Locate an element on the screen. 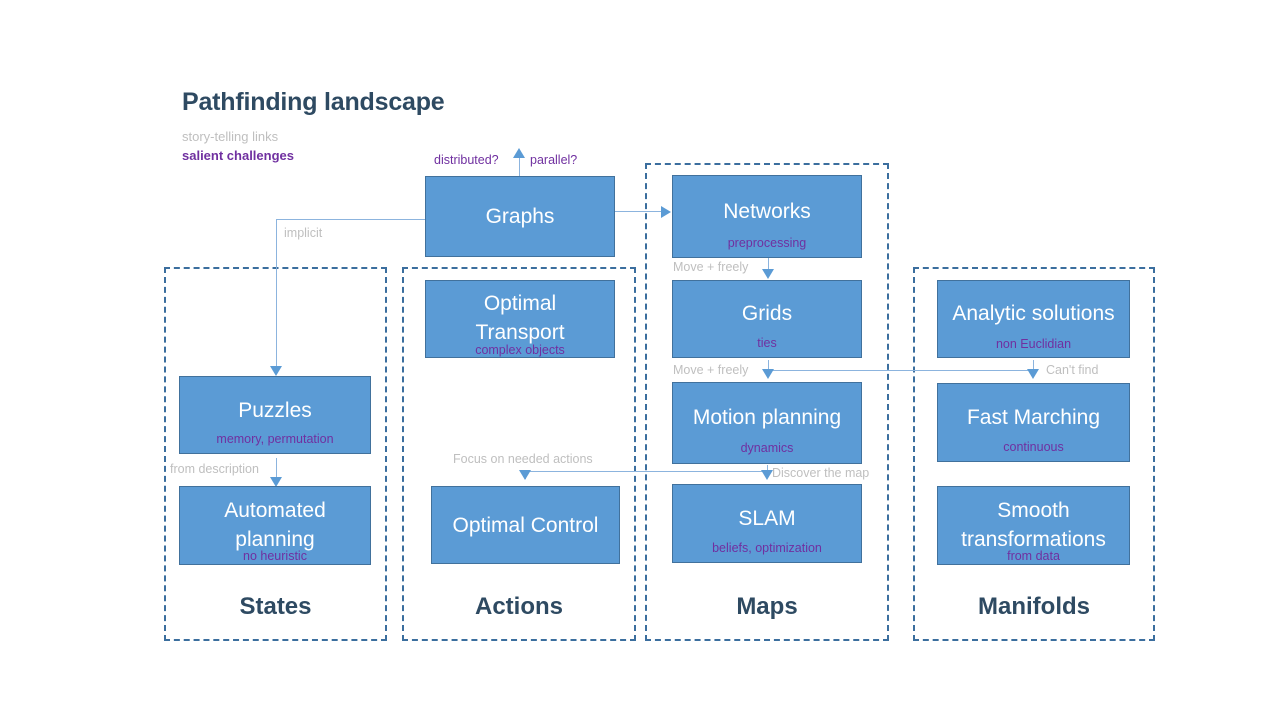 This screenshot has height=720, width=1280. edge-label-implicit: implicit is located at coordinates (303, 233).